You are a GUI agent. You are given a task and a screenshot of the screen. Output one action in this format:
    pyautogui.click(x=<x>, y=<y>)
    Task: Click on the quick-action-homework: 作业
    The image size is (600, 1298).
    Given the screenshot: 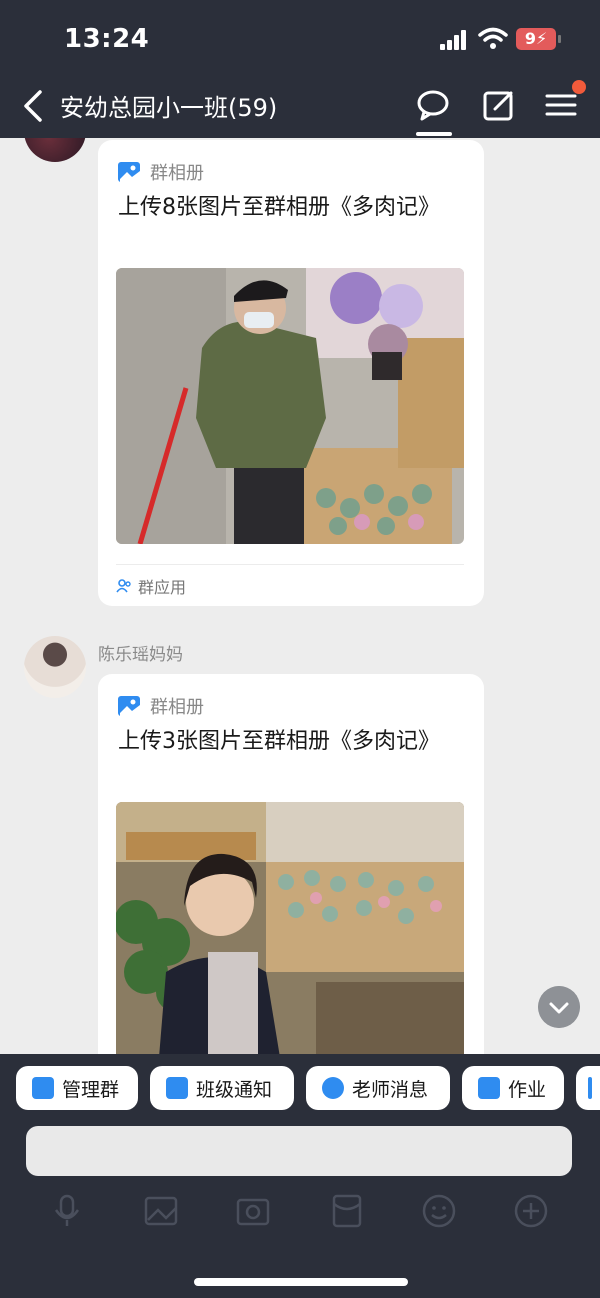 What is the action you would take?
    pyautogui.click(x=513, y=1088)
    